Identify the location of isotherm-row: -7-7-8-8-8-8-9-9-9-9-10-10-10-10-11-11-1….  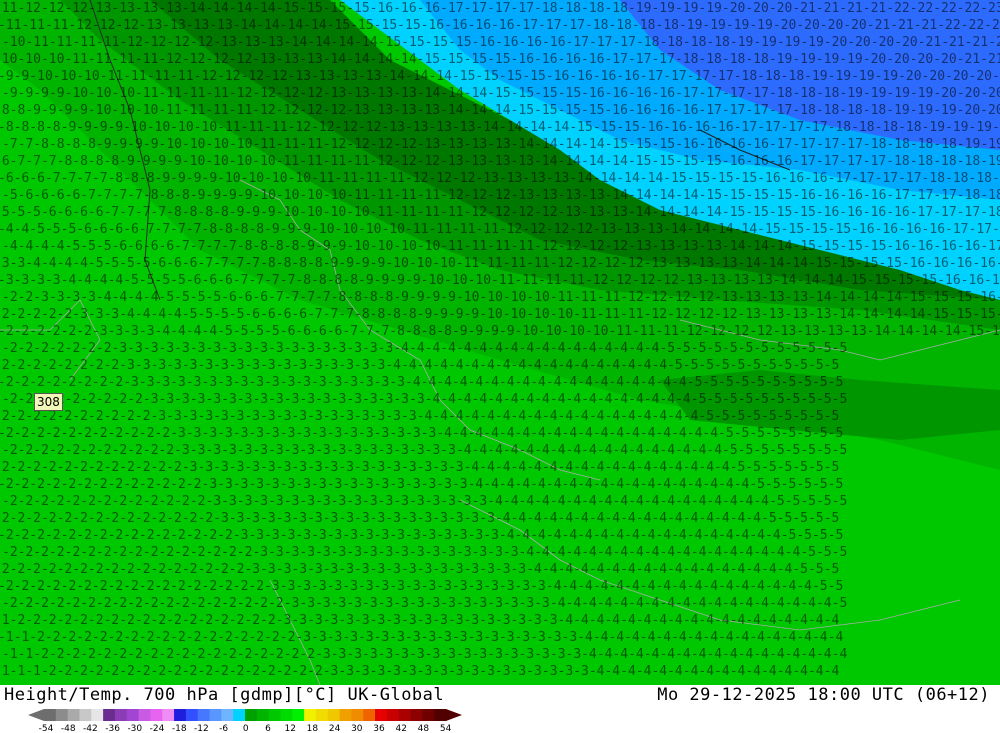
(501, 144).